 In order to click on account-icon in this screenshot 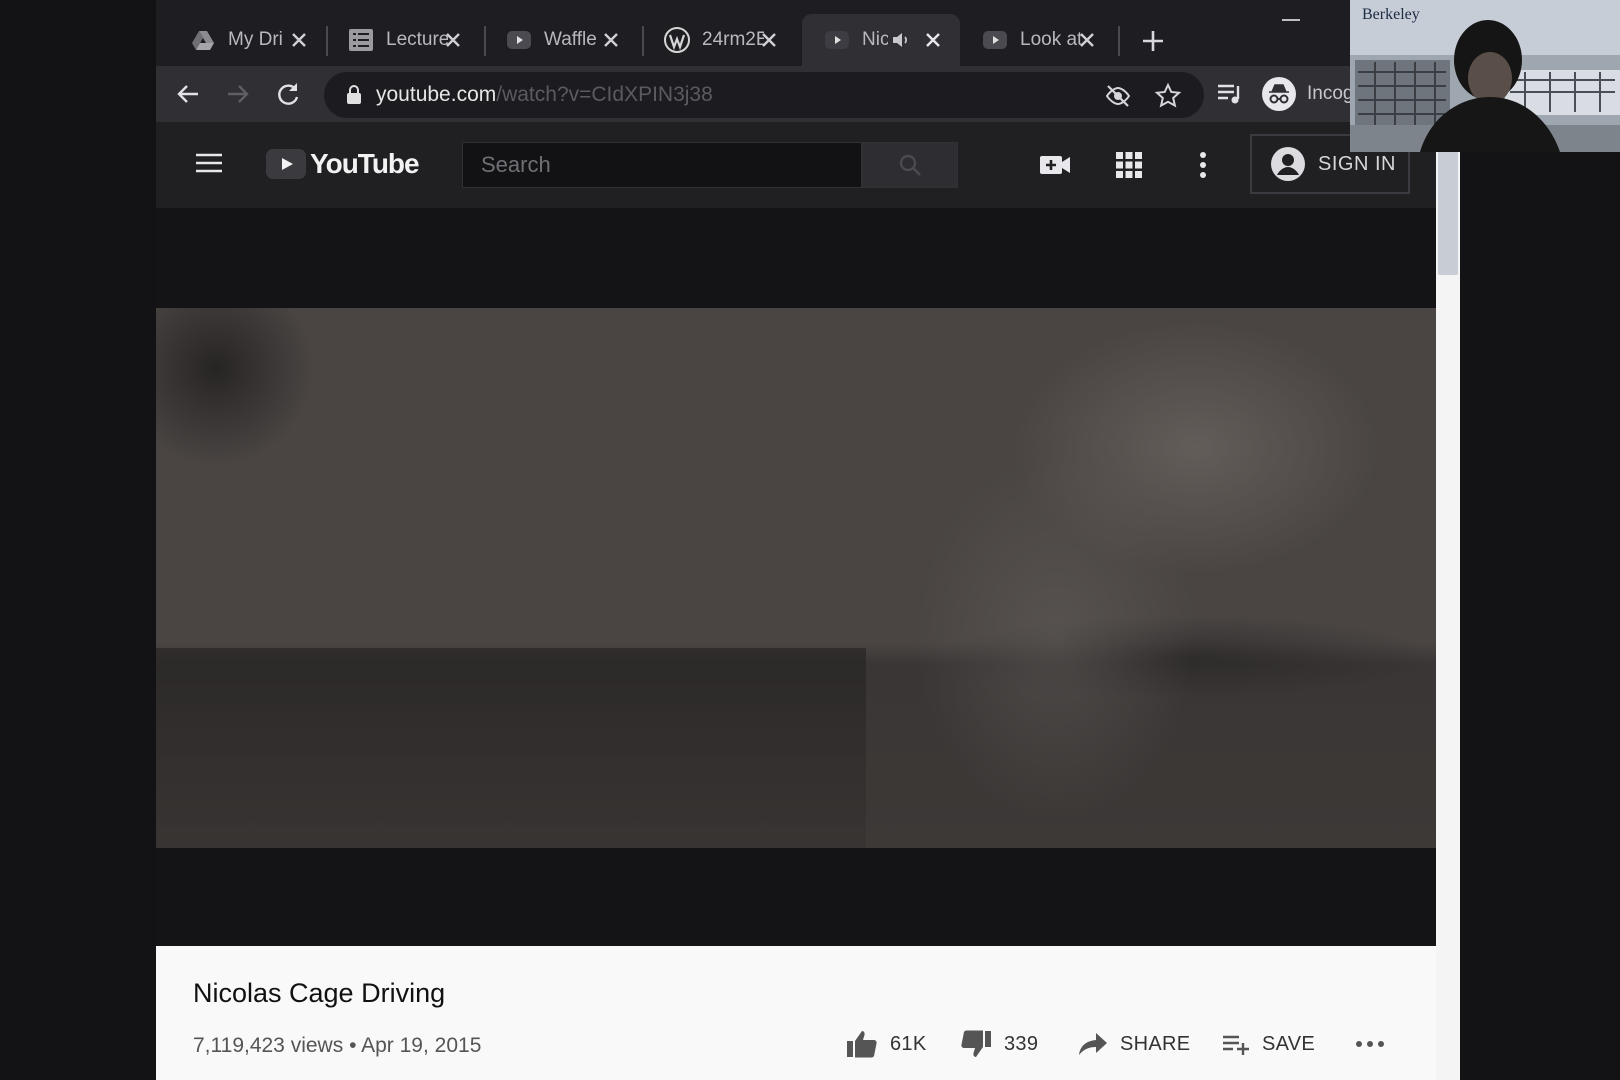, I will do `click(1288, 164)`.